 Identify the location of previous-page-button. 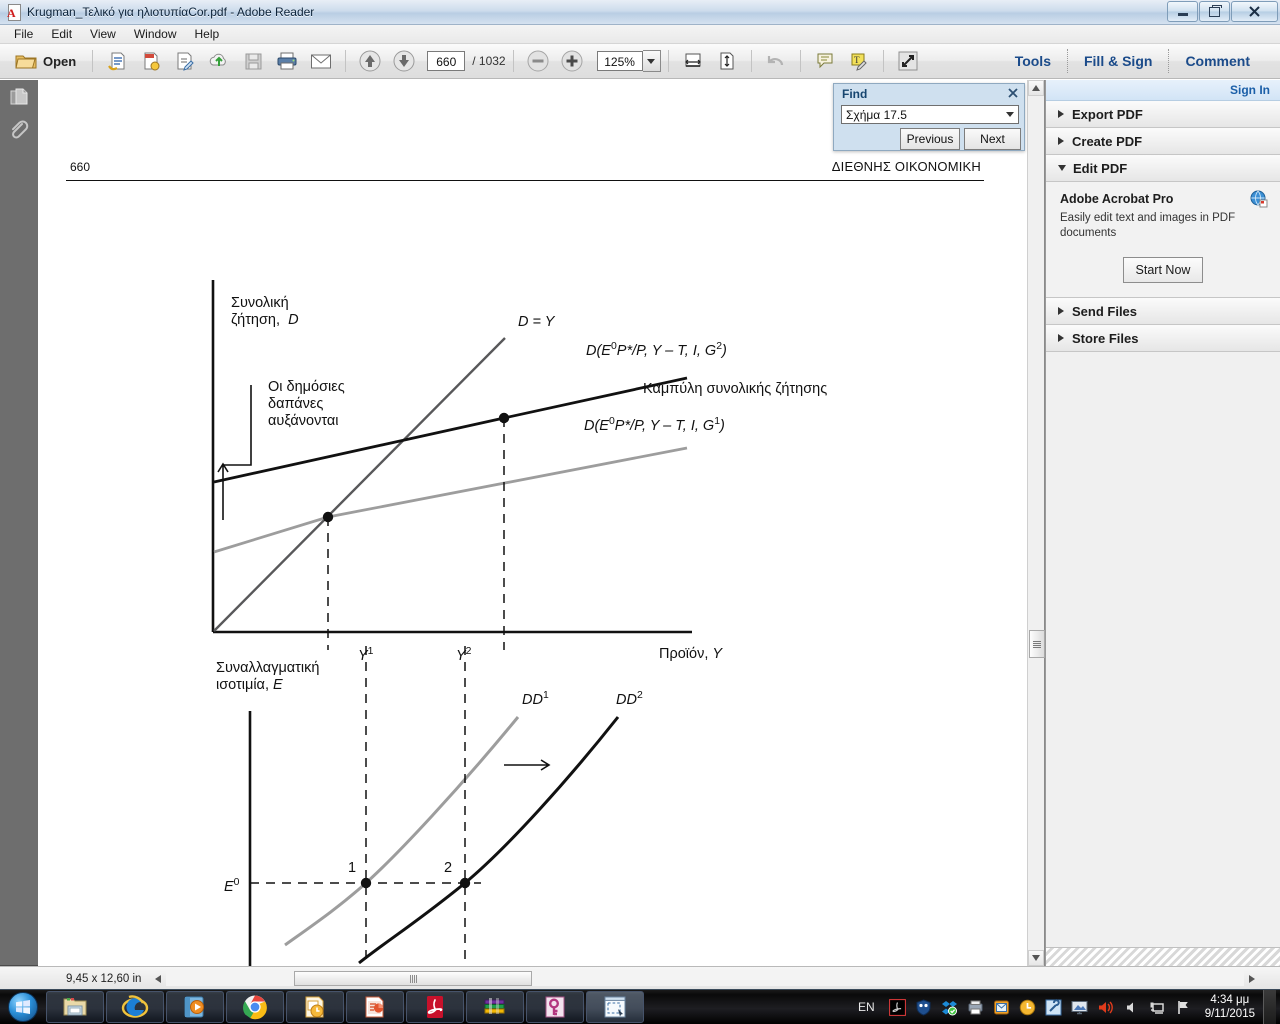
(370, 61).